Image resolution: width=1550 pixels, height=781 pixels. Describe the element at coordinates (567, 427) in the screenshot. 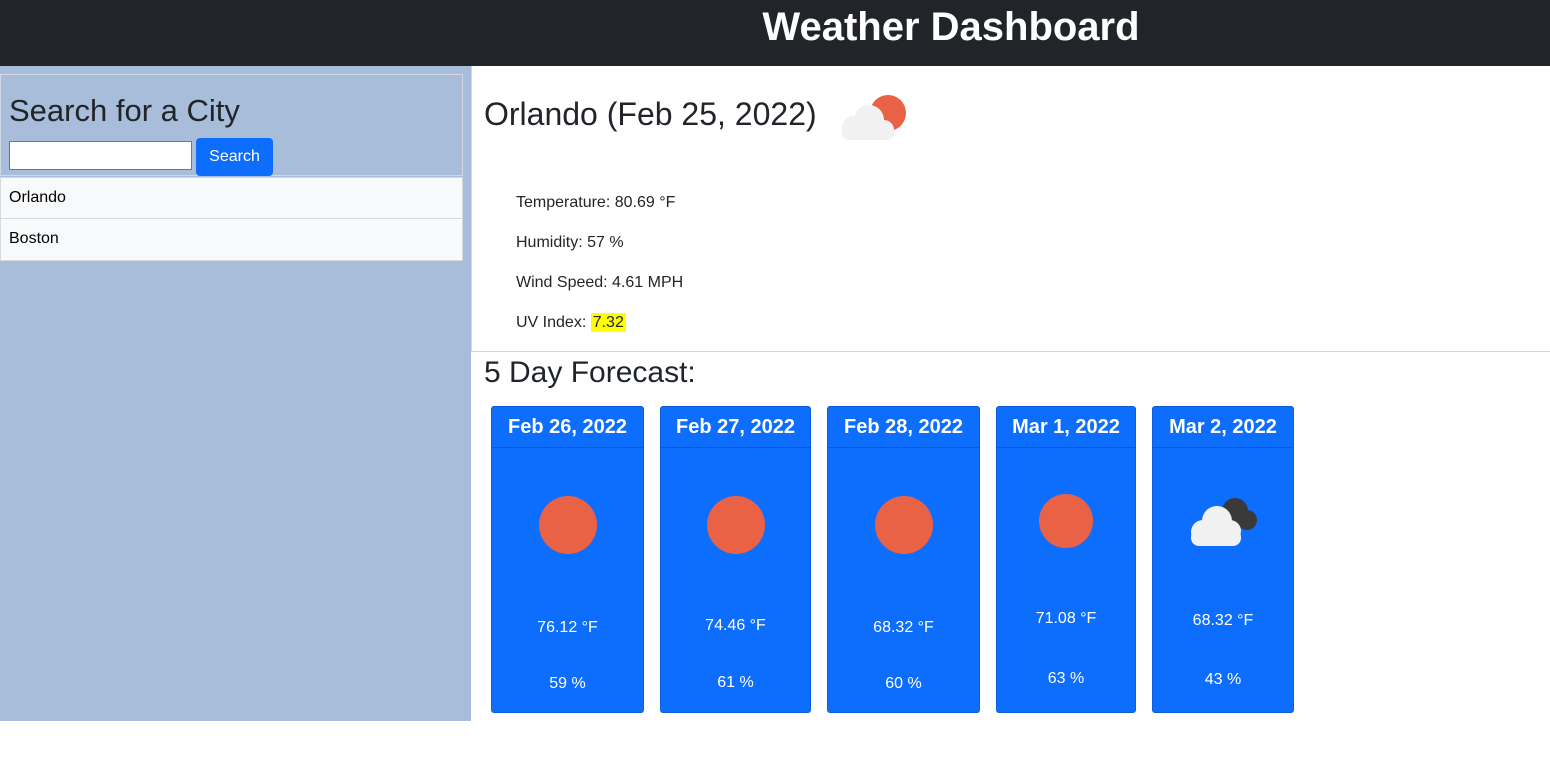

I see `forecast-date: Feb 26, 2022` at that location.